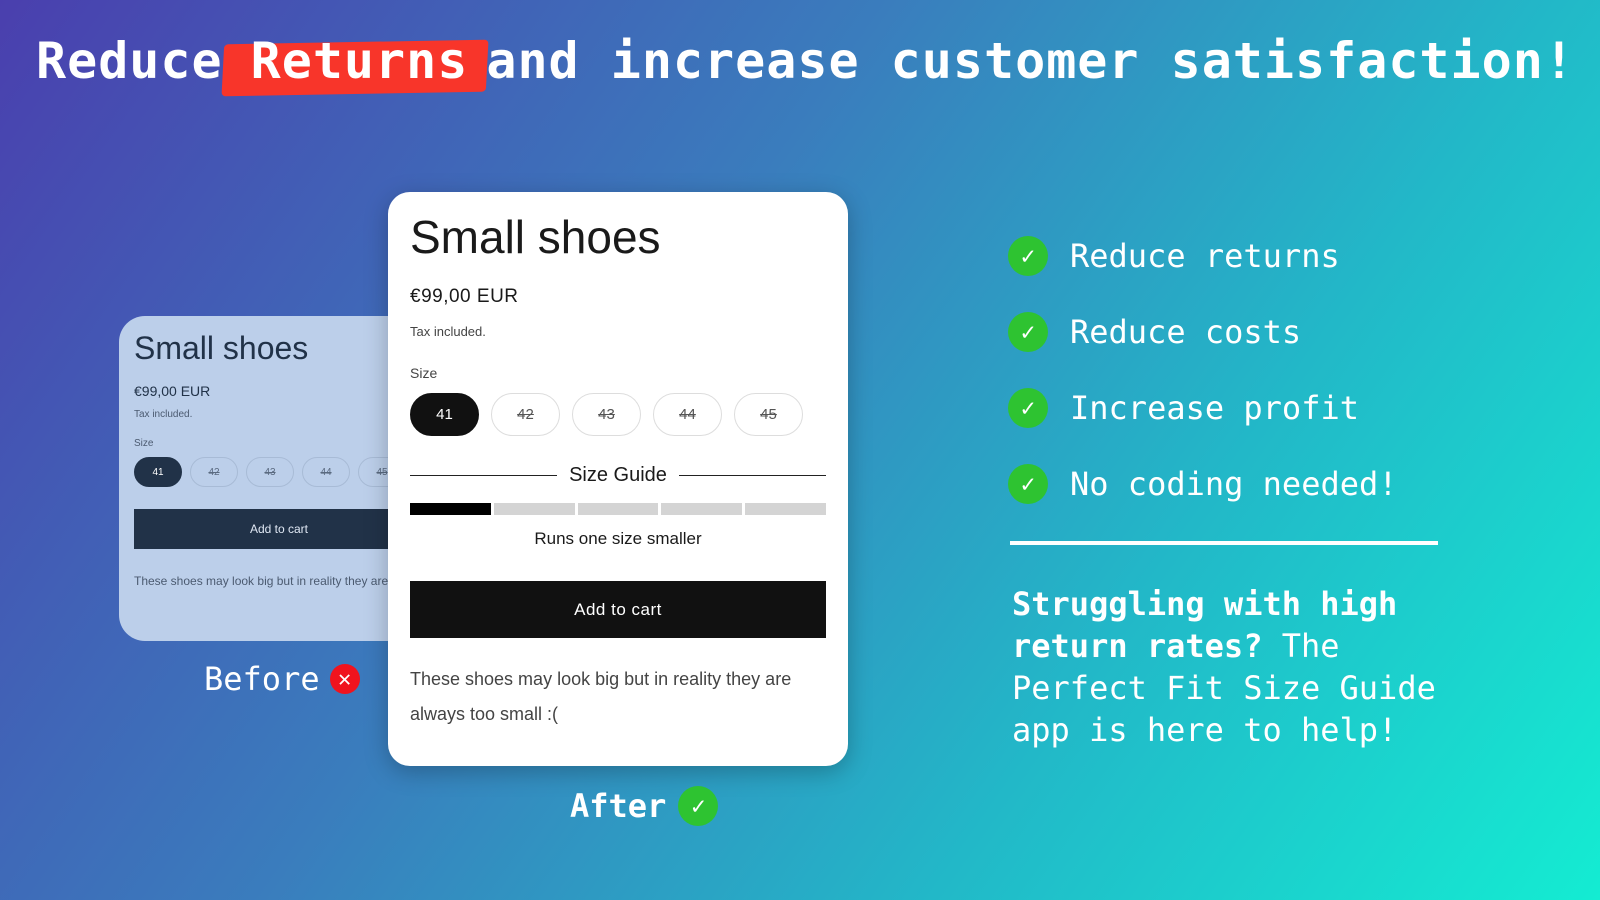 This screenshot has width=1600, height=900. Describe the element at coordinates (1203, 256) in the screenshot. I see `feature-item: ✓ Reduce returns` at that location.